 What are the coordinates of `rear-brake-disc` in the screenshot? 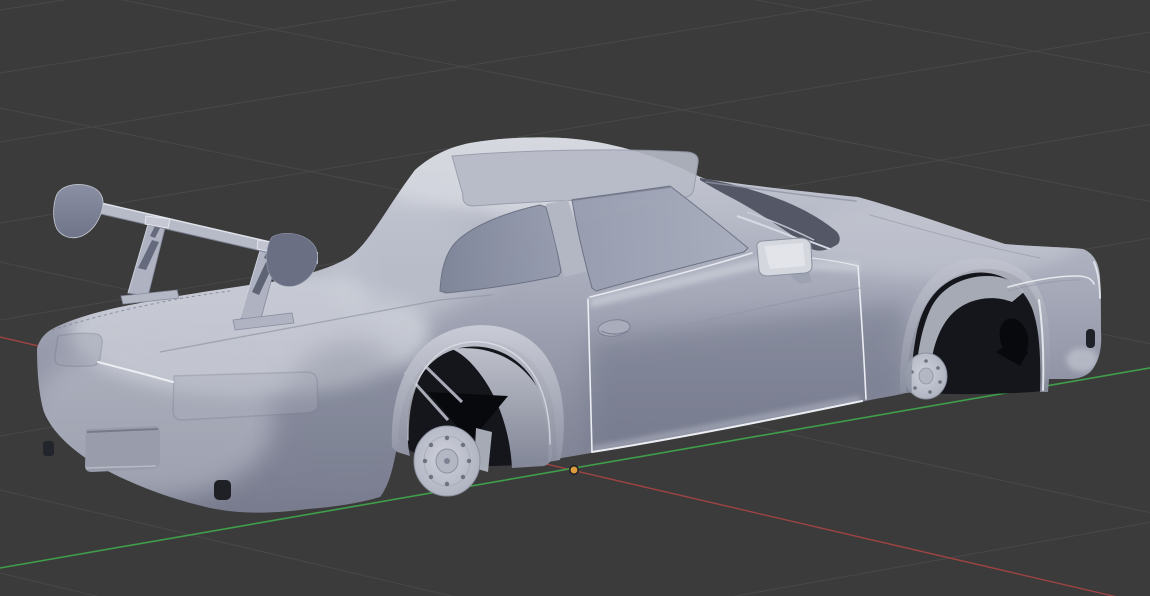 It's located at (447, 461).